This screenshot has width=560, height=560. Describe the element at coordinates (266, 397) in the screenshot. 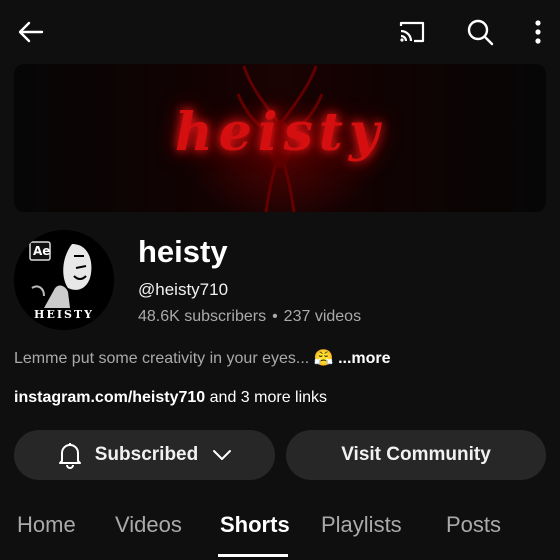

I see `more-links-text: and 3 more links` at that location.